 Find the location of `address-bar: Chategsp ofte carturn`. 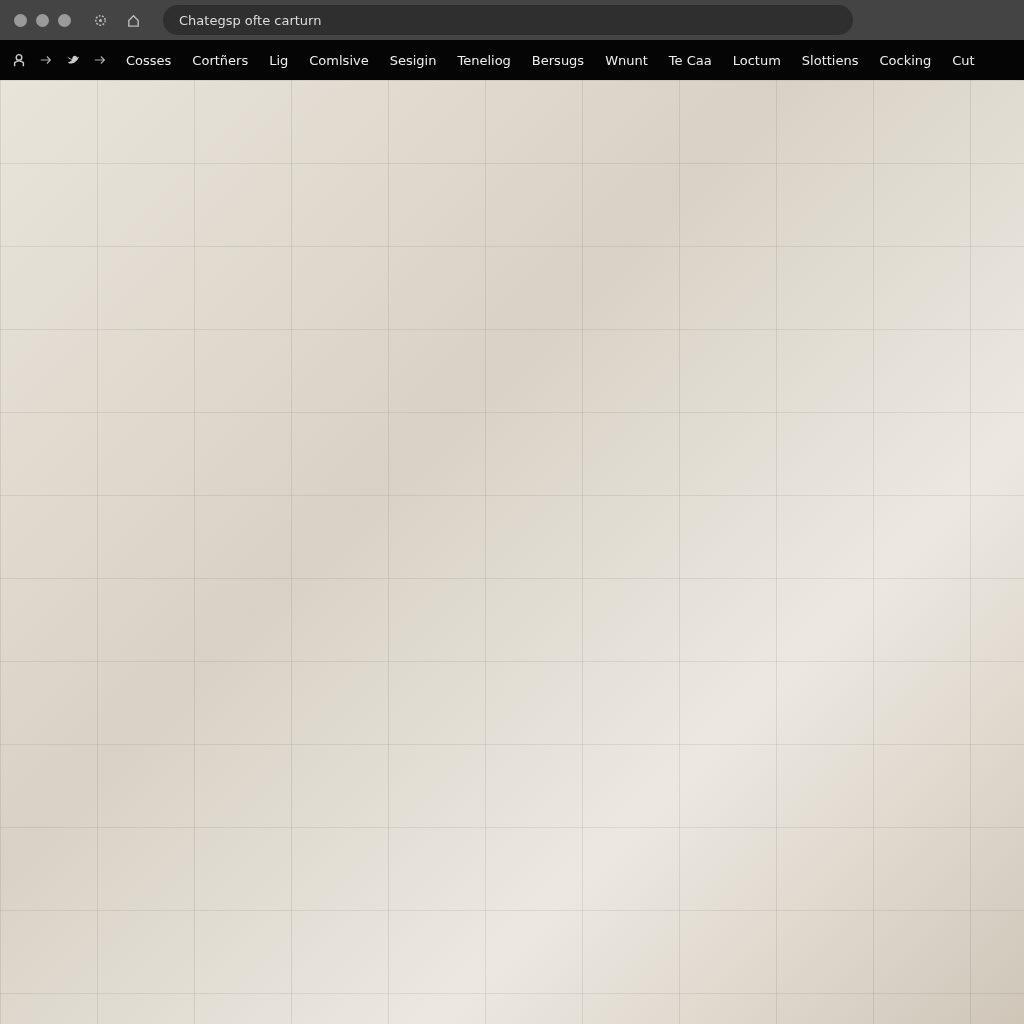

address-bar: Chategsp ofte carturn is located at coordinates (508, 20).